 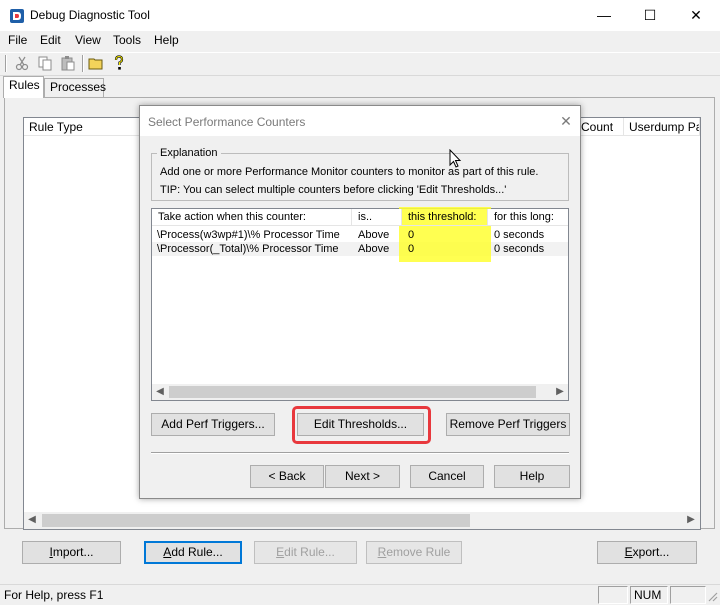 What do you see at coordinates (377, 217) in the screenshot?
I see `column-is: is..` at bounding box center [377, 217].